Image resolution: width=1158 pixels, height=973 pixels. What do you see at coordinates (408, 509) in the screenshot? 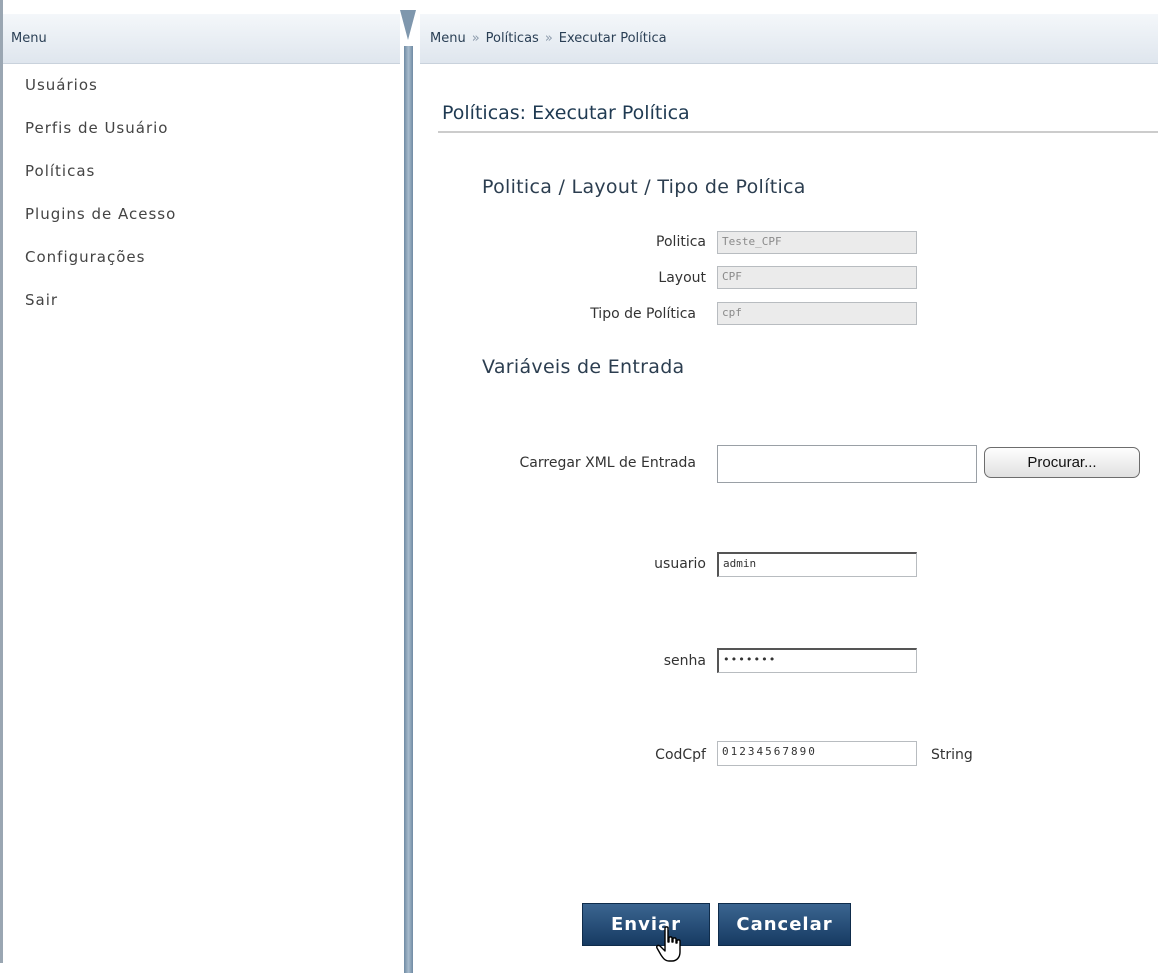
I see `splitter-bar` at bounding box center [408, 509].